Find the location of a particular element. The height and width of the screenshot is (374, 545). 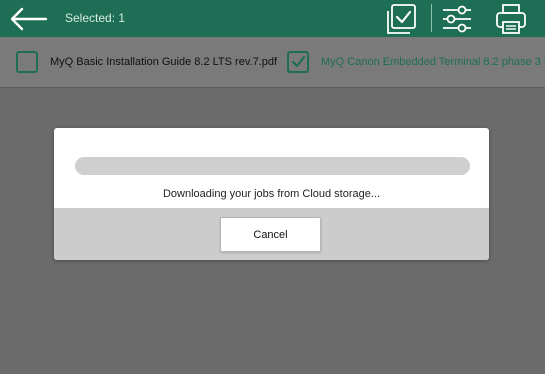

checkmark-icon is located at coordinates (298, 61).